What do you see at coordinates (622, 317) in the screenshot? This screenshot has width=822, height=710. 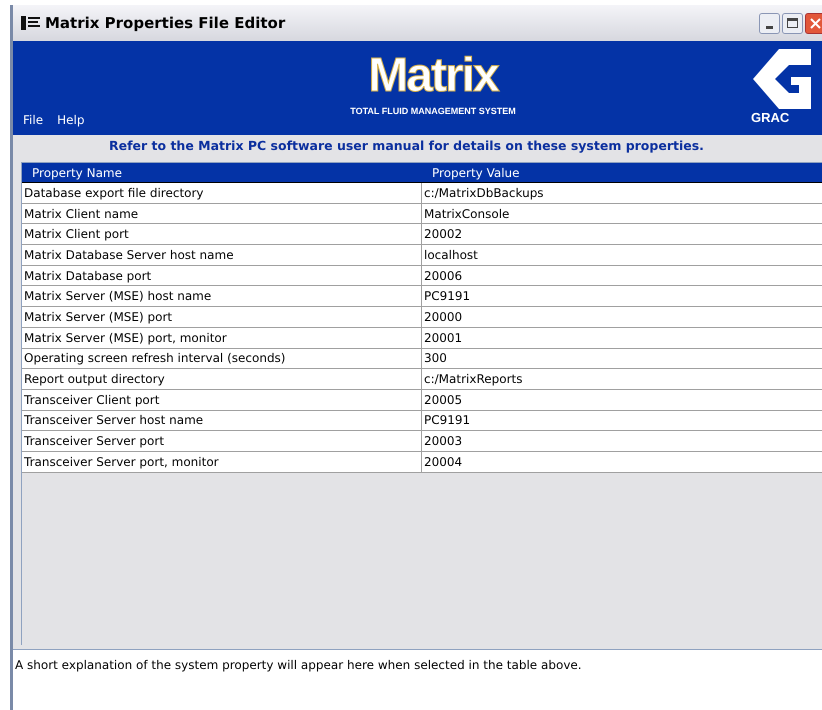 I see `table-cell: 20000` at bounding box center [622, 317].